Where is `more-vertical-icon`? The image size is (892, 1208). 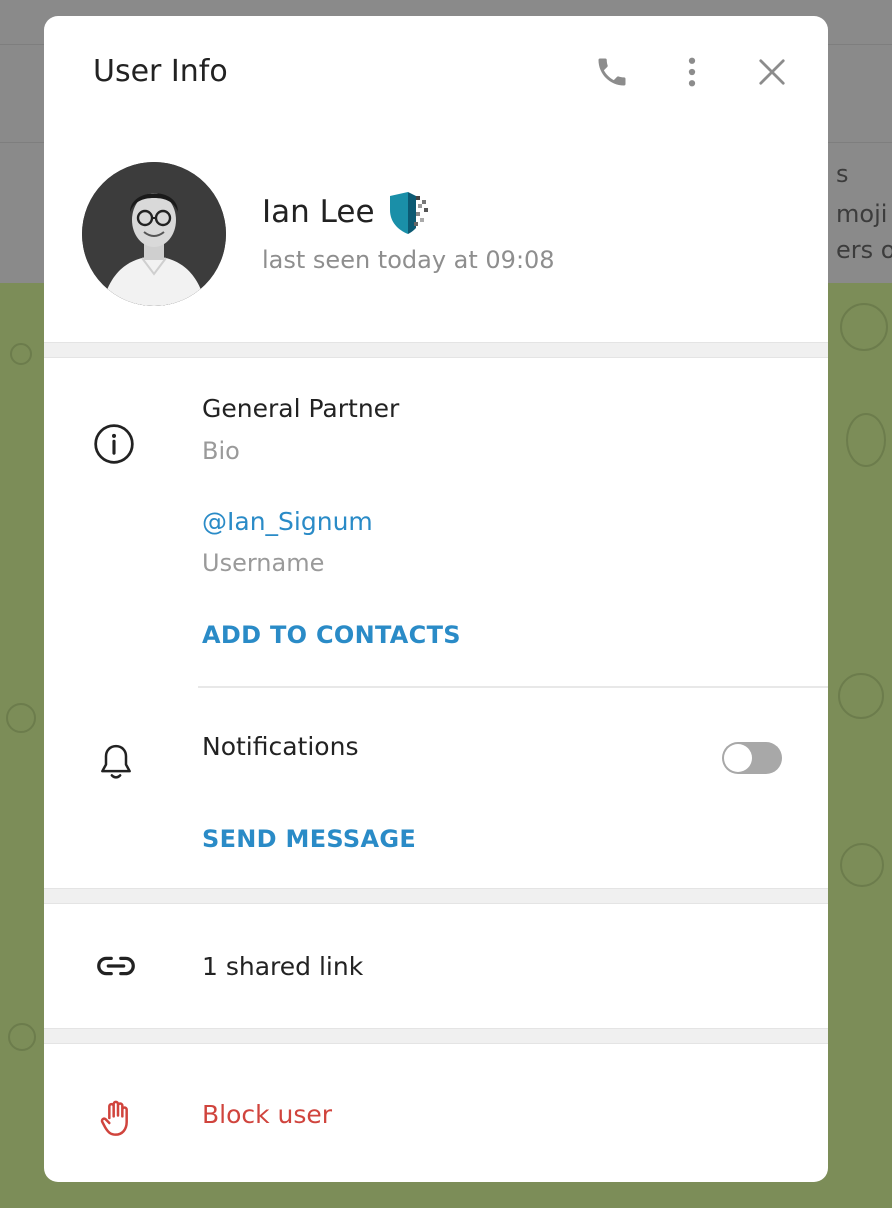 more-vertical-icon is located at coordinates (692, 72).